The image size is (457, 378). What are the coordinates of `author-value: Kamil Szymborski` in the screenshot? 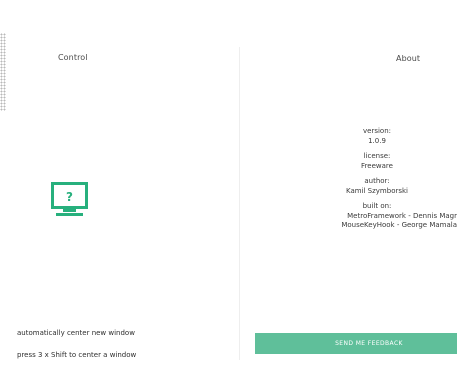 It's located at (377, 190).